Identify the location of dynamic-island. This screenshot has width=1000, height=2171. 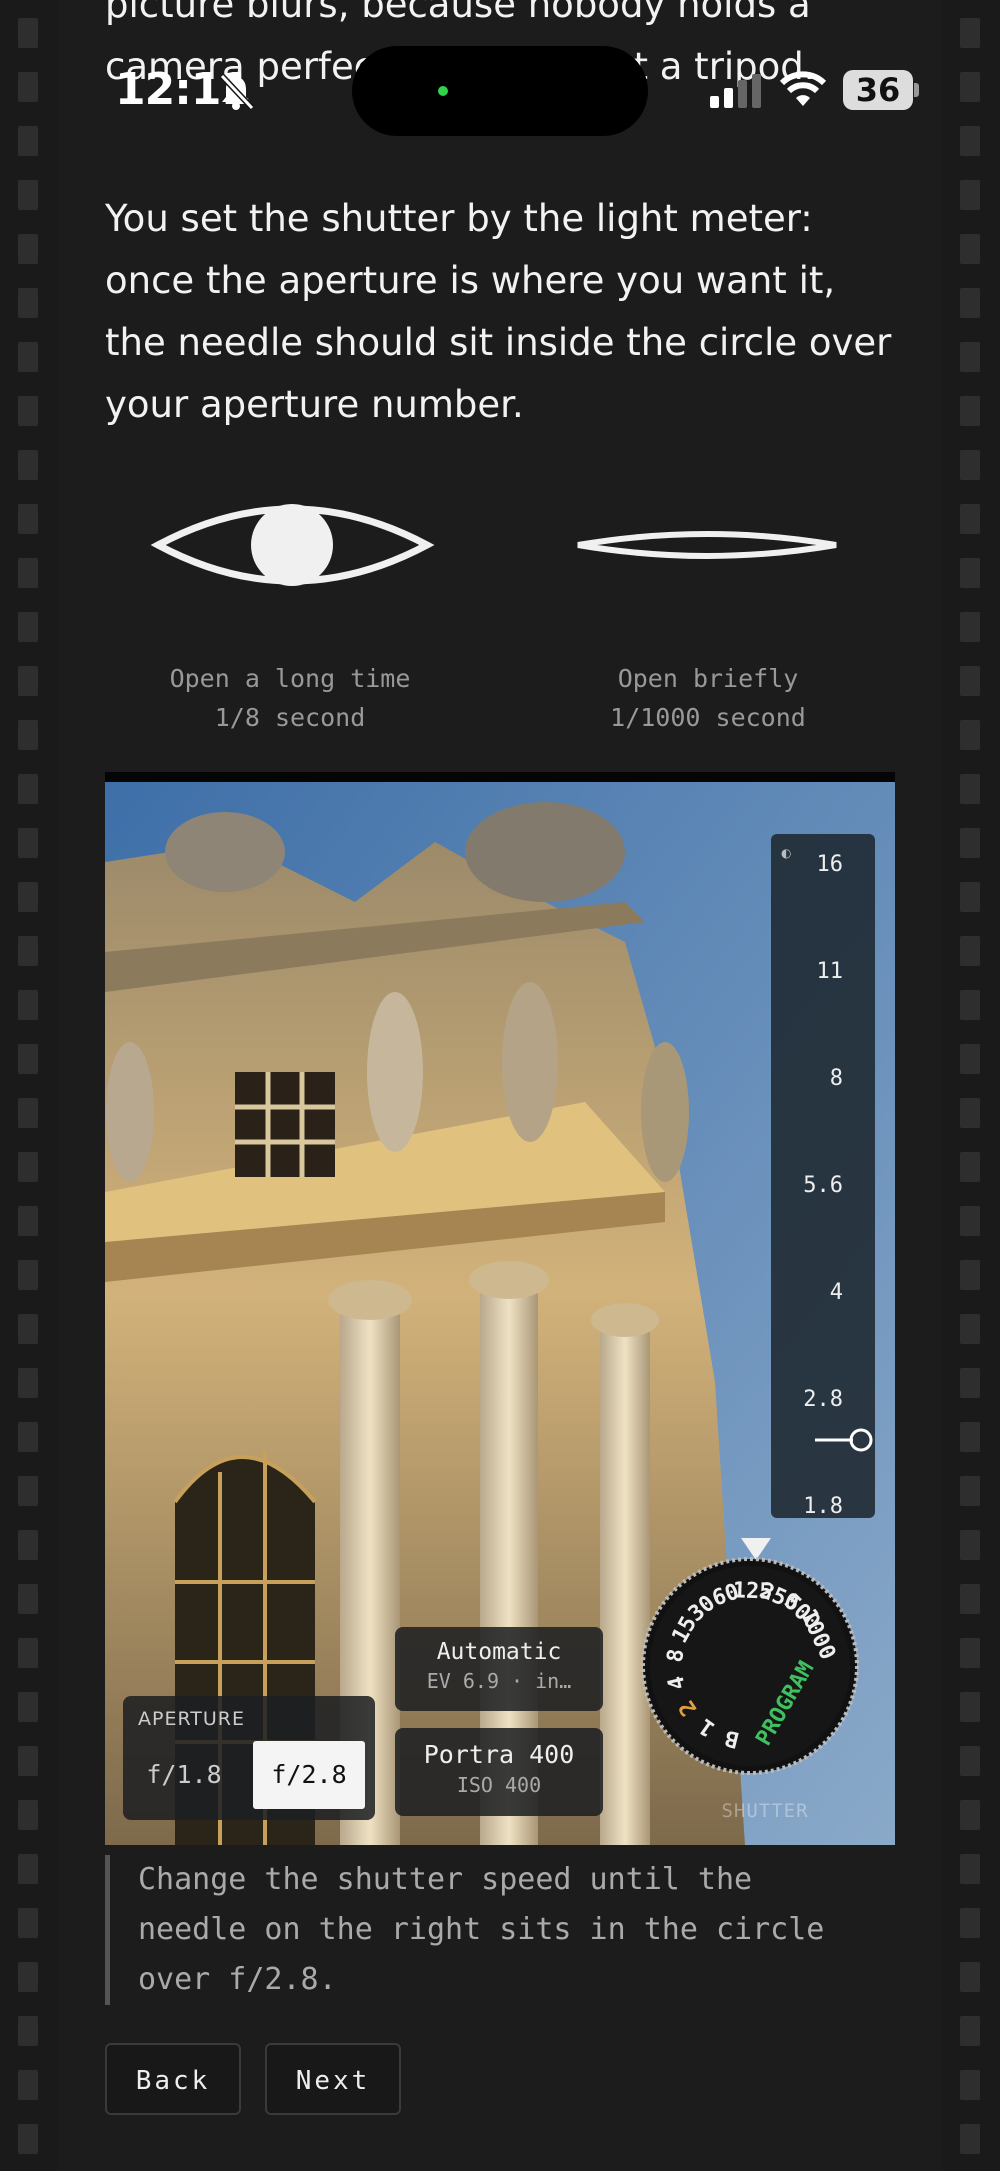
(500, 91).